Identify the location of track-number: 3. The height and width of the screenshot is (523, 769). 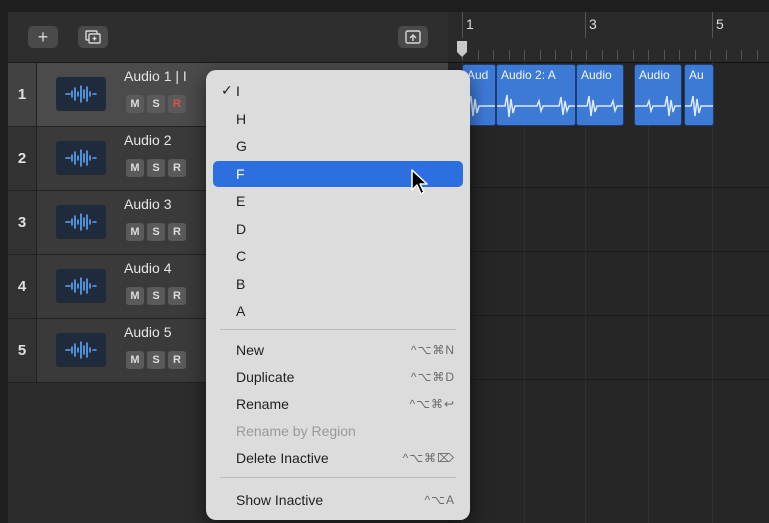
(22, 222).